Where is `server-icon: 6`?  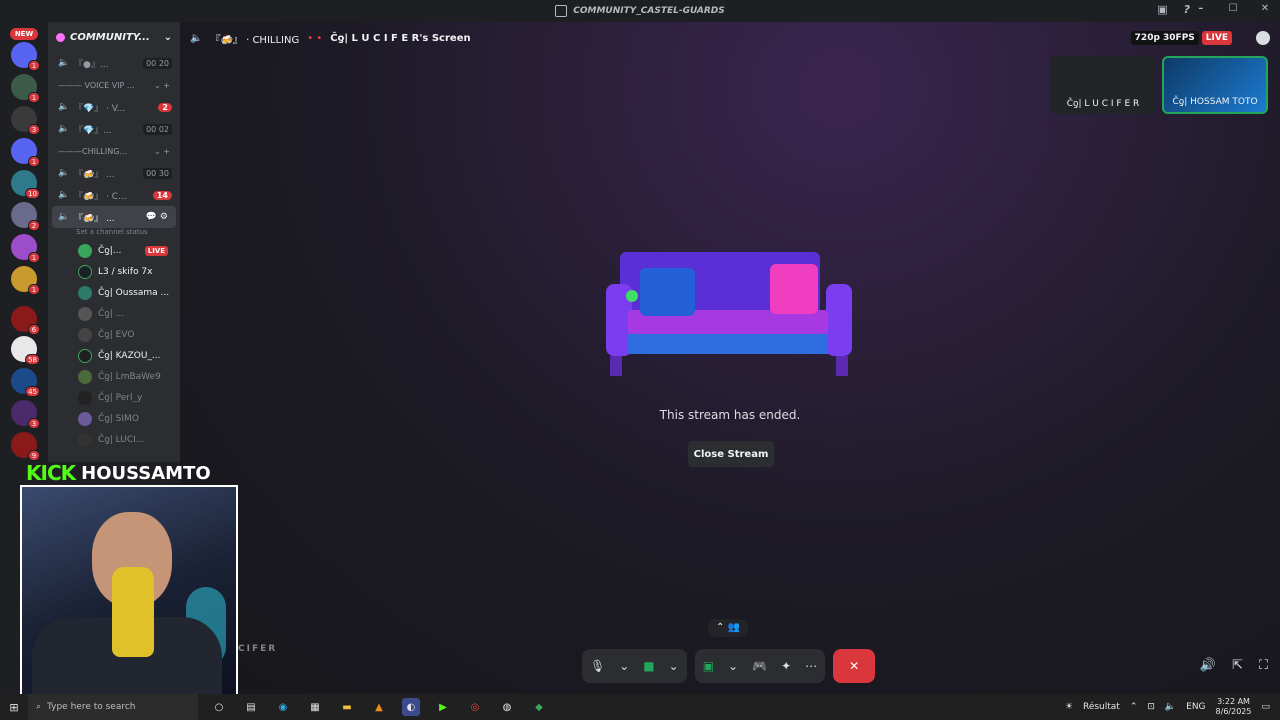 server-icon: 6 is located at coordinates (25, 320).